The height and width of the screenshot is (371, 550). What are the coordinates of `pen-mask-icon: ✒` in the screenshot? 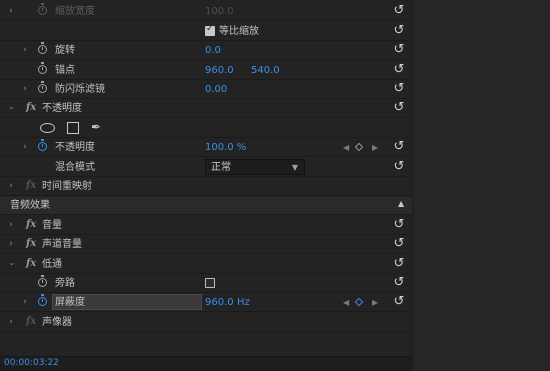 It's located at (96, 127).